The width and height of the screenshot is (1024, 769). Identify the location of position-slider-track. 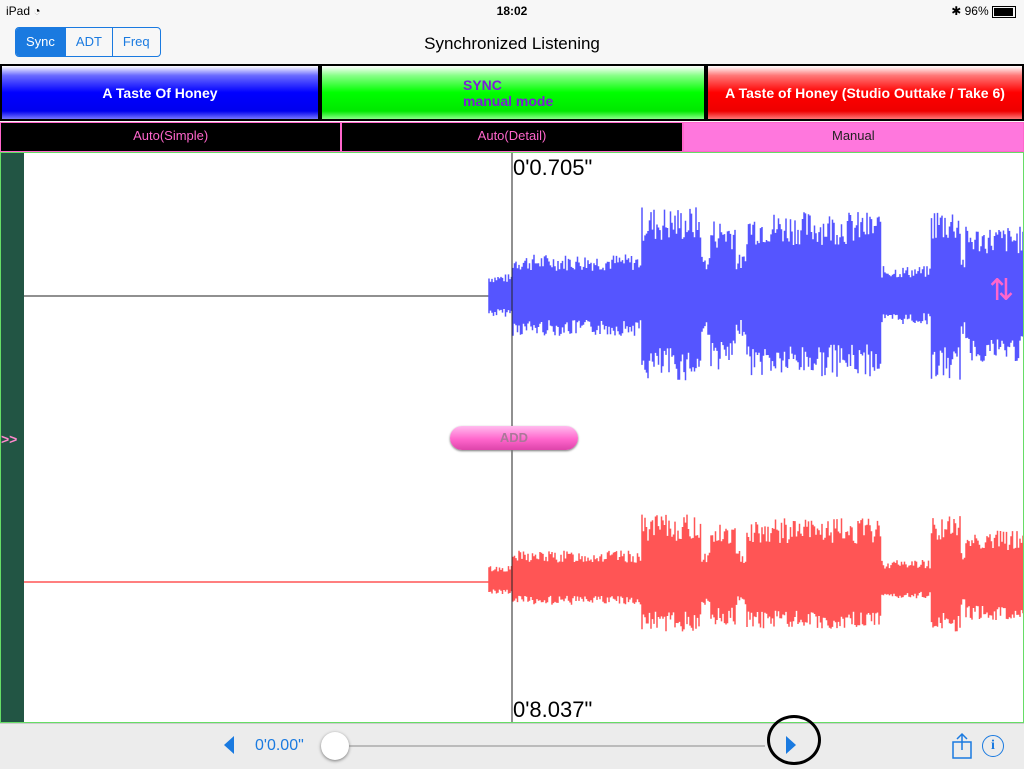
(550, 746).